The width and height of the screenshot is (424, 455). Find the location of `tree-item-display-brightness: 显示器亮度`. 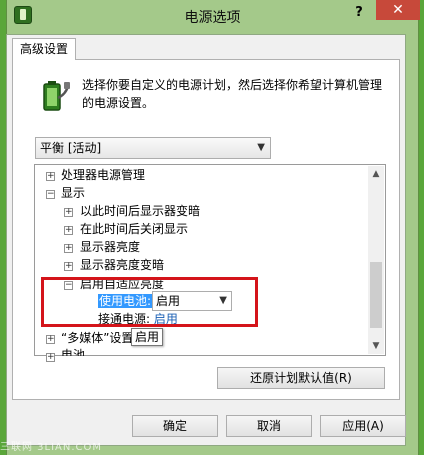

tree-item-display-brightness: 显示器亮度 is located at coordinates (110, 247).